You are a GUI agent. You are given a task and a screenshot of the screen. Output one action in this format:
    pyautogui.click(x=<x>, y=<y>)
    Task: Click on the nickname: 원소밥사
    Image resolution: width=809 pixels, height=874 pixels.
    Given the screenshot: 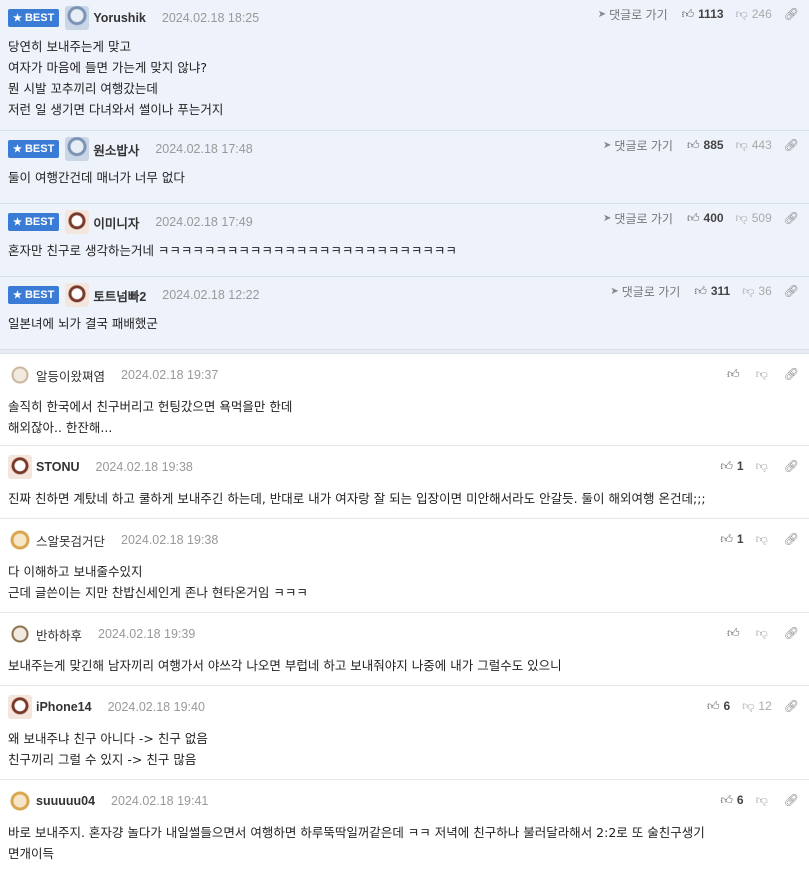 What is the action you would take?
    pyautogui.click(x=116, y=149)
    